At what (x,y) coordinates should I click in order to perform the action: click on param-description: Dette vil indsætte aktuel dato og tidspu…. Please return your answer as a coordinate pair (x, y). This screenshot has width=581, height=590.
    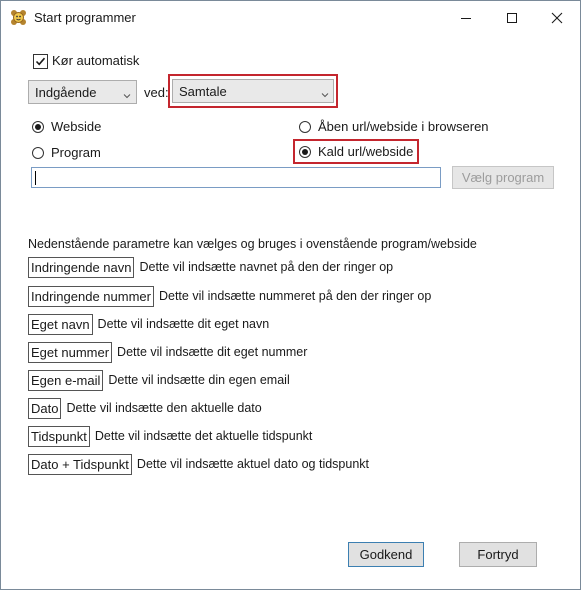
    Looking at the image, I should click on (253, 464).